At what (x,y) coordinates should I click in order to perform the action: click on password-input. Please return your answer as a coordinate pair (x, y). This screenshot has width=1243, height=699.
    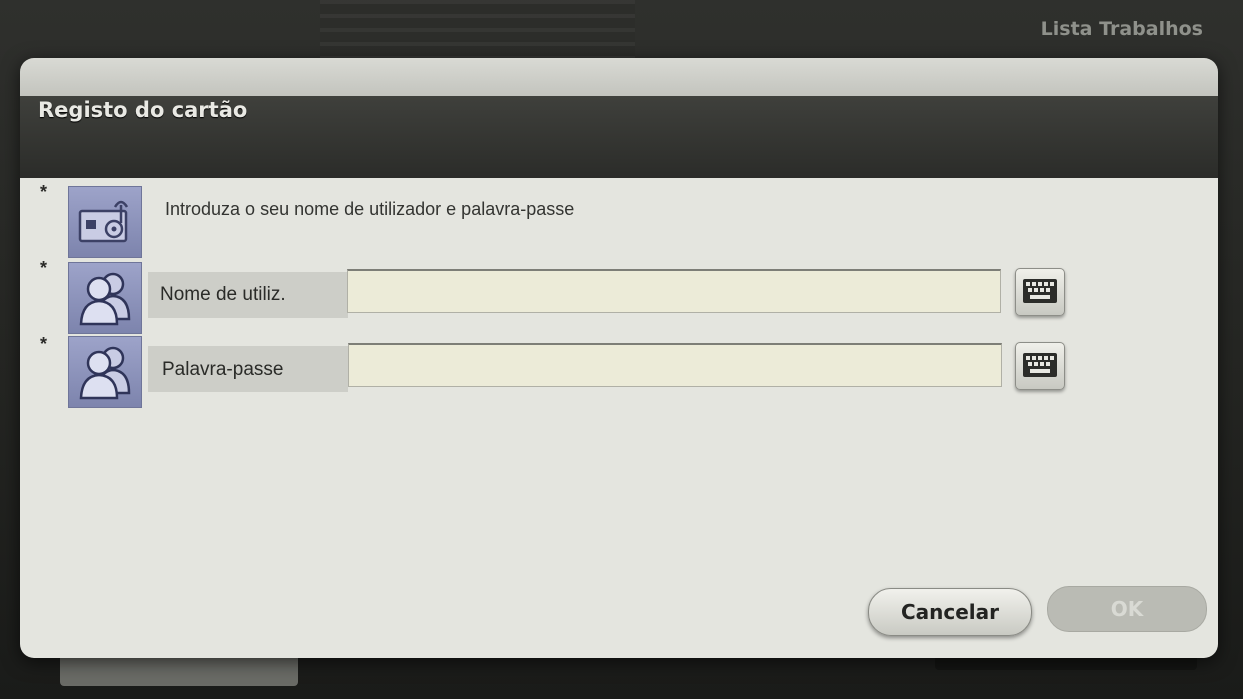
    Looking at the image, I should click on (675, 365).